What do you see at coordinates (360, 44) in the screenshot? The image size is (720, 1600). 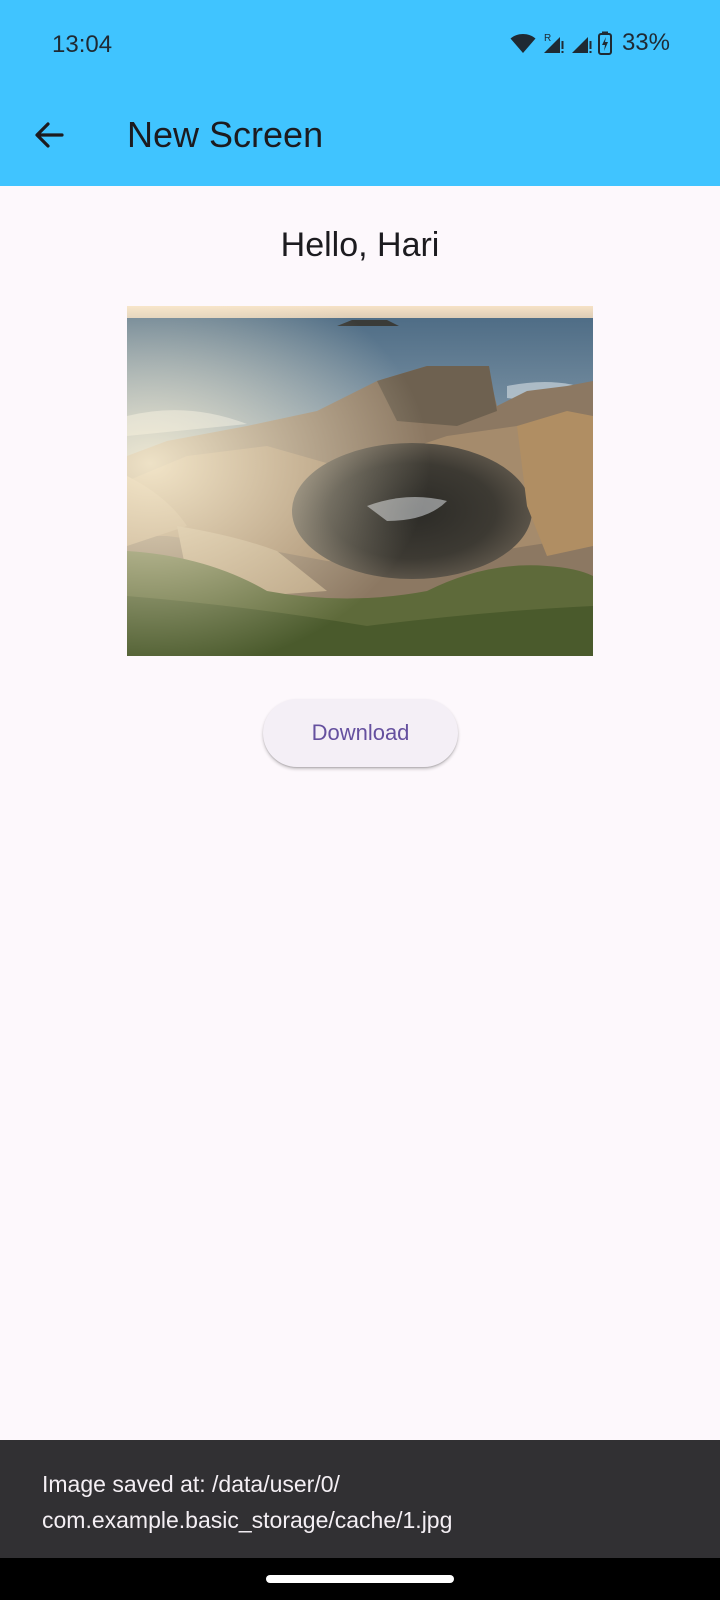 I see `status-bar: 13:04 R 33%` at bounding box center [360, 44].